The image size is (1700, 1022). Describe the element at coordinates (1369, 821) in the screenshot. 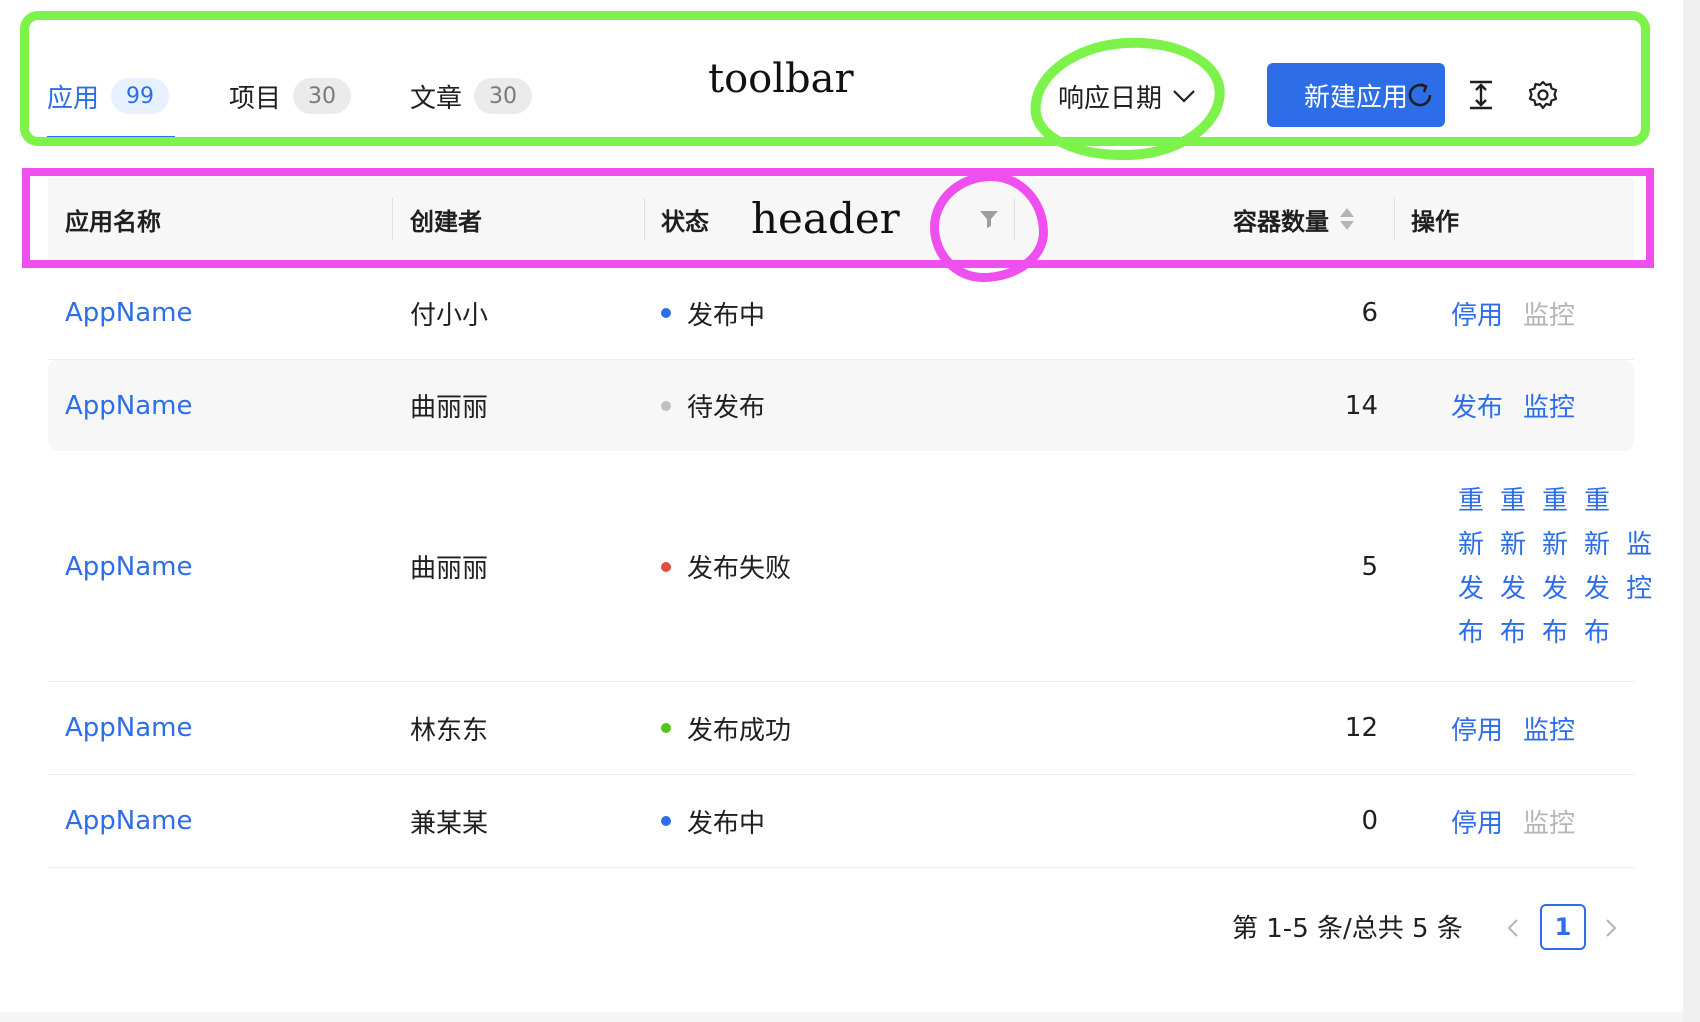

I see `containers-cell: 0` at that location.